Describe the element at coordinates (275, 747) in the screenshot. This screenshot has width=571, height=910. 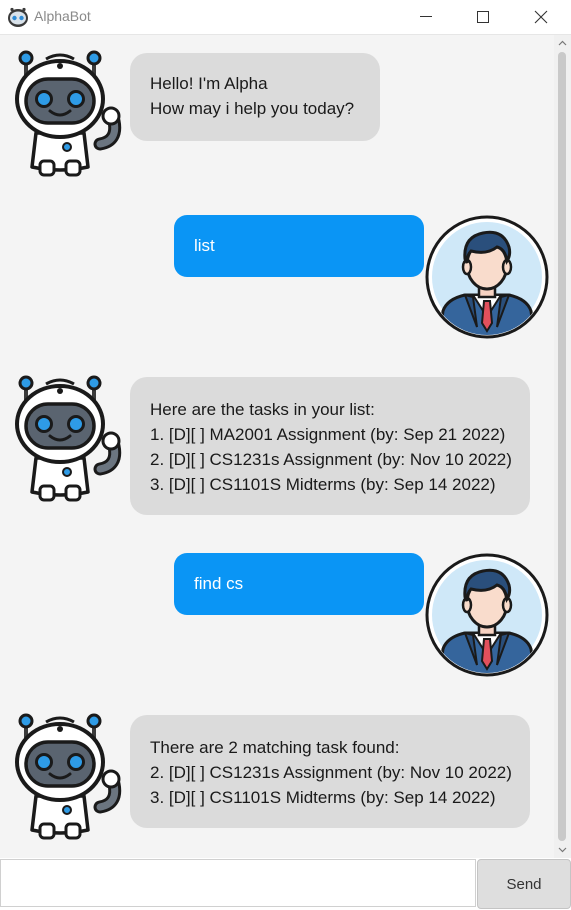
I see `message-line: There are 2 matching task found:` at that location.